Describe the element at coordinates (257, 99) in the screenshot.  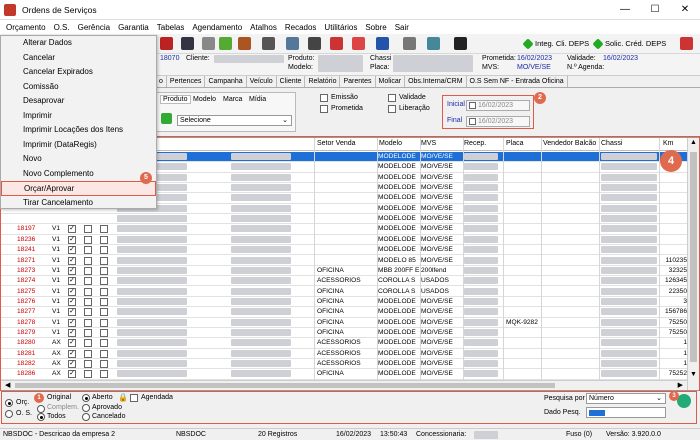
I see `subtab-midia: Mídia` at that location.